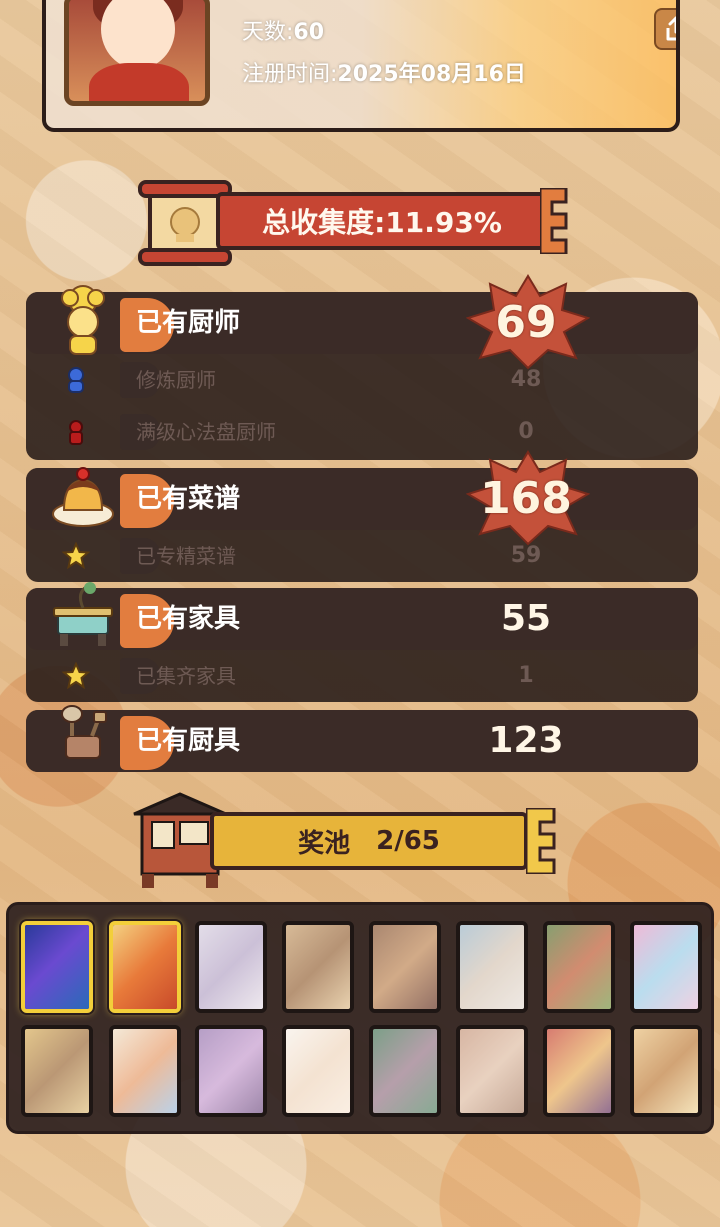 This screenshot has height=1227, width=720. Describe the element at coordinates (526, 555) in the screenshot. I see `row-value: 59` at that location.